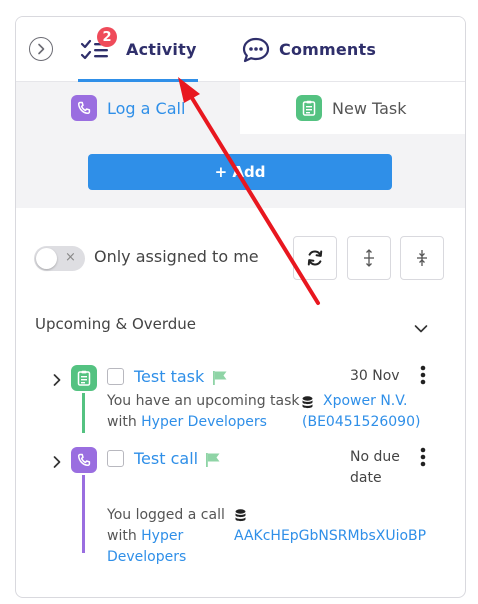 Image resolution: width=478 pixels, height=604 pixels. Describe the element at coordinates (46, 258) in the screenshot. I see `toggle-knob` at that location.